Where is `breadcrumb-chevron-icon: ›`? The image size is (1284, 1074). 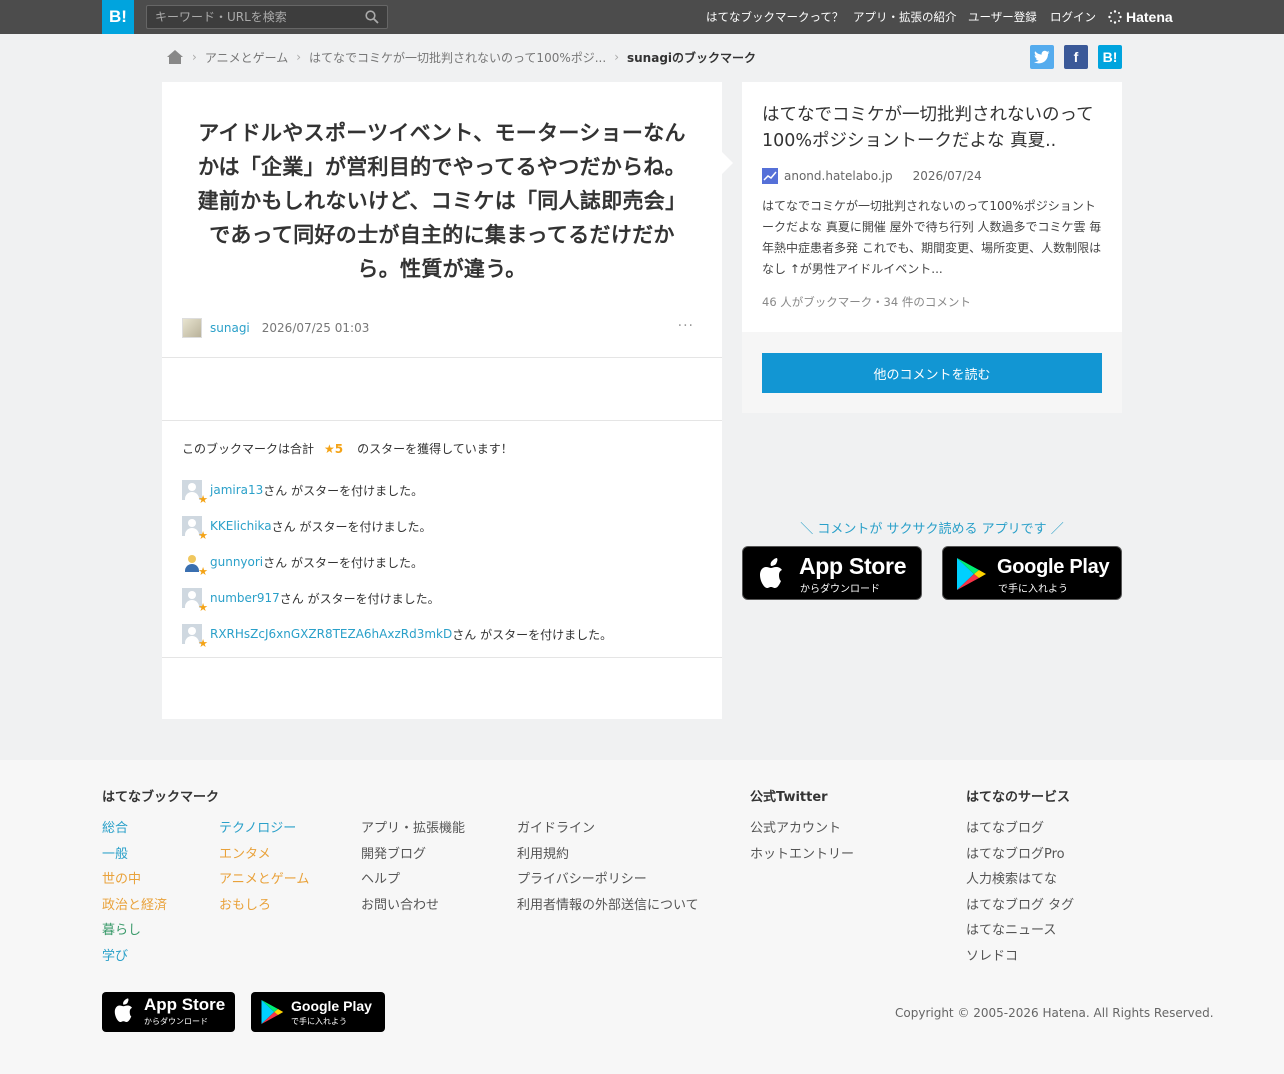 breadcrumb-chevron-icon: › is located at coordinates (299, 57).